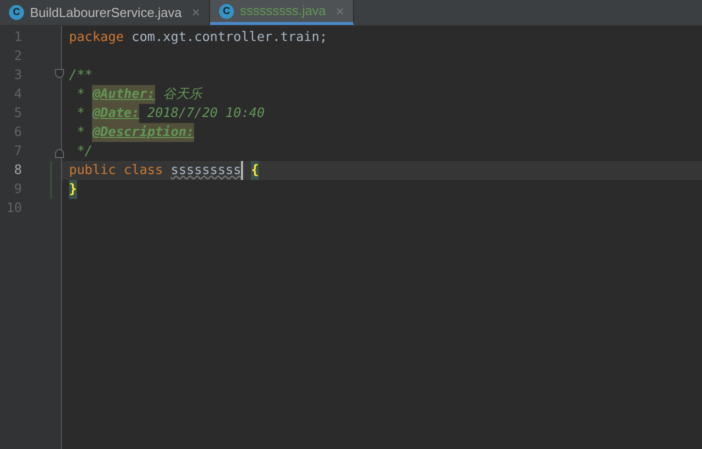  Describe the element at coordinates (59, 153) in the screenshot. I see `fold-end-icon` at that location.